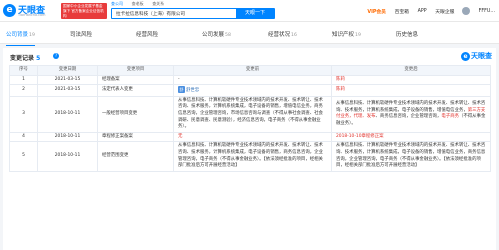  Describe the element at coordinates (466, 11) in the screenshot. I see `avatar` at that location.